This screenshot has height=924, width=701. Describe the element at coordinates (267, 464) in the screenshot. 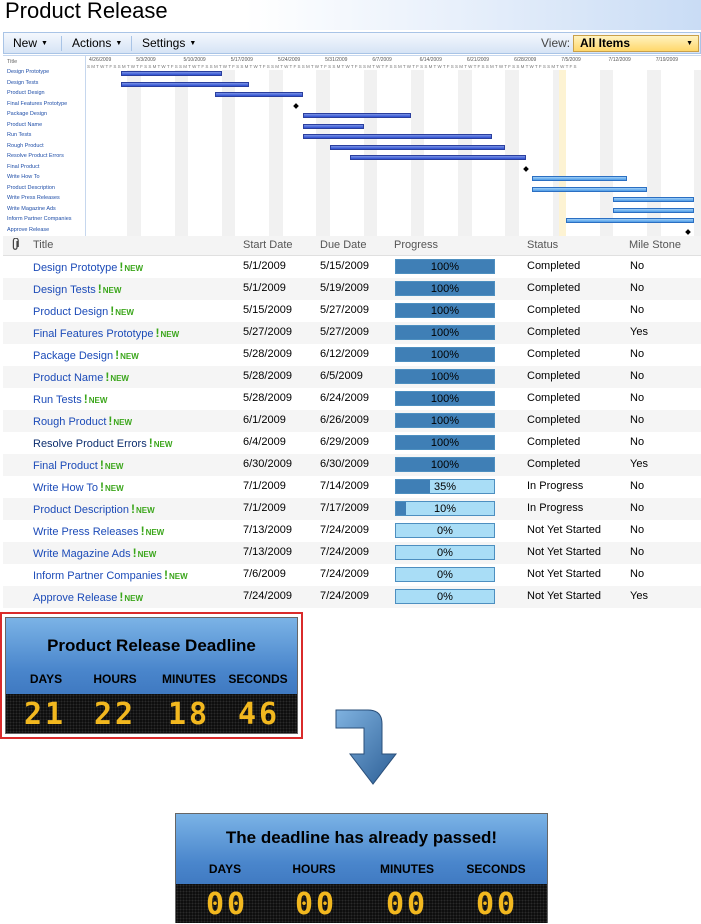

I see `start-date-cell: 6/30/2009` at that location.